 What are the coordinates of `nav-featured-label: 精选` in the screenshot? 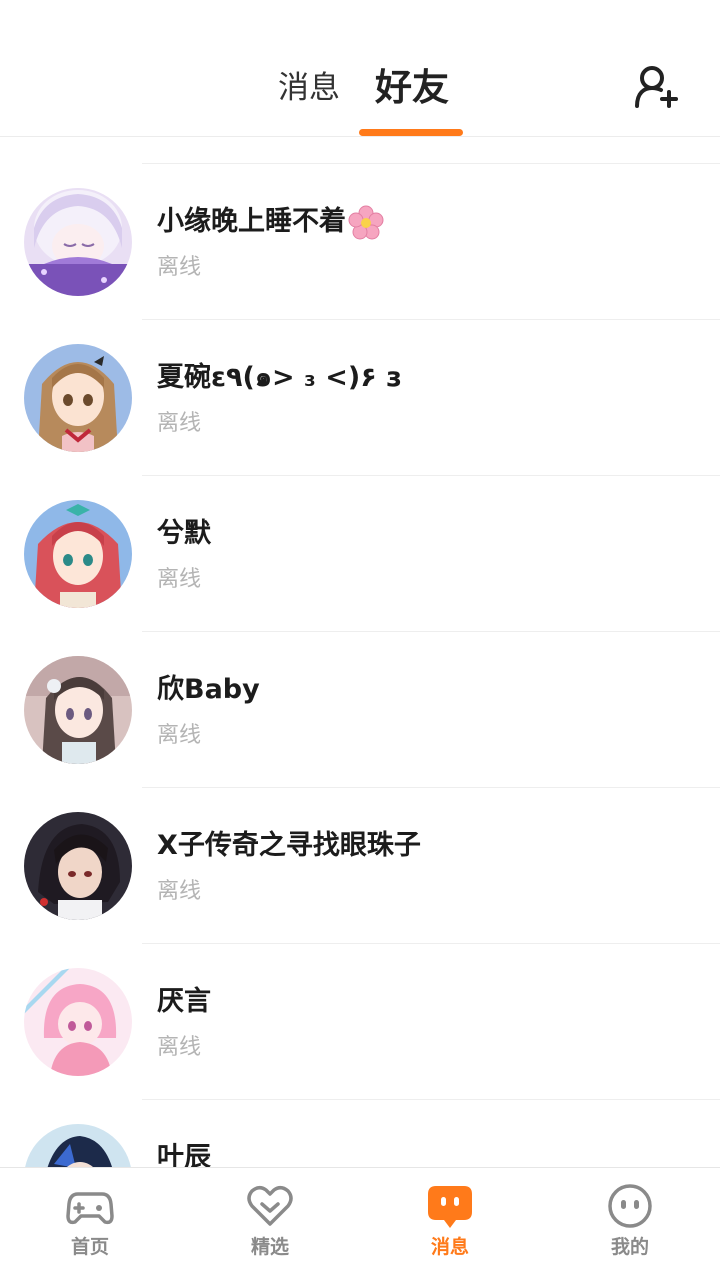 It's located at (269, 1247).